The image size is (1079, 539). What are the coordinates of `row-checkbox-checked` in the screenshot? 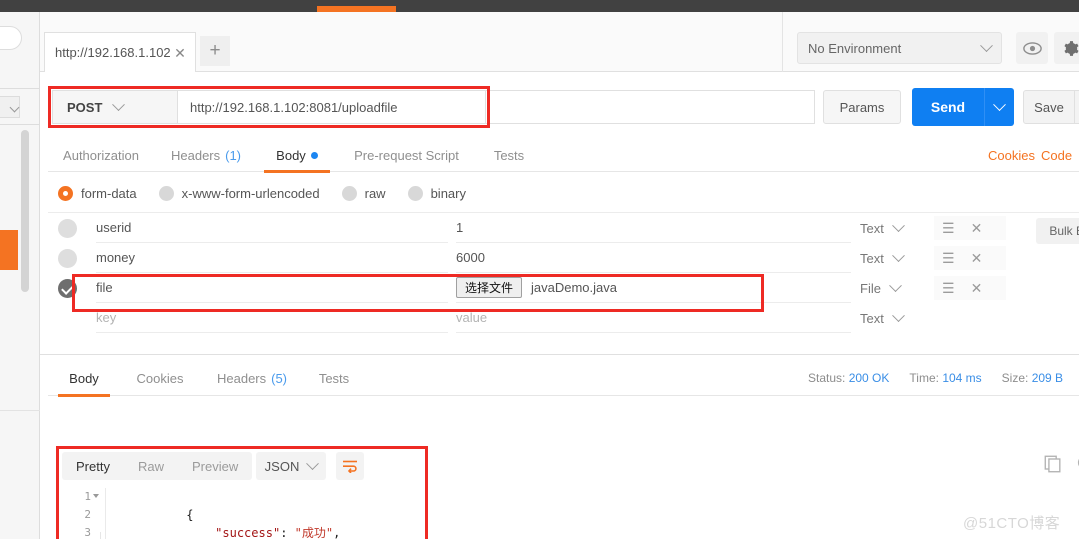 It's located at (67, 288).